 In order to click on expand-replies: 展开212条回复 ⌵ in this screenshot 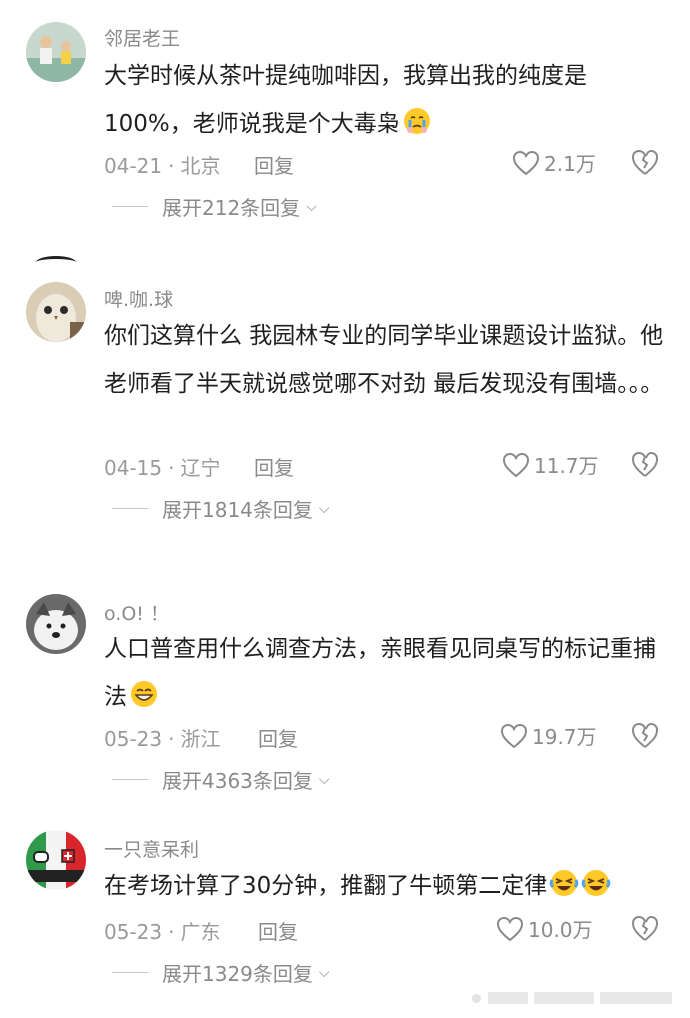, I will do `click(214, 206)`.